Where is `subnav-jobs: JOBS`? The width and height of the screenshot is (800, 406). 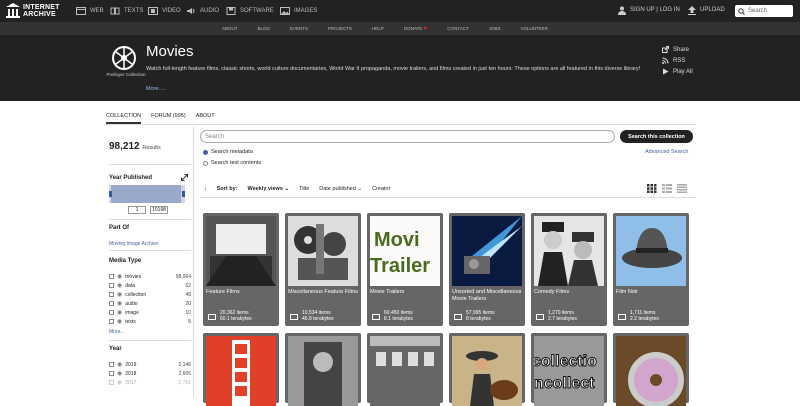 subnav-jobs: JOBS is located at coordinates (495, 28).